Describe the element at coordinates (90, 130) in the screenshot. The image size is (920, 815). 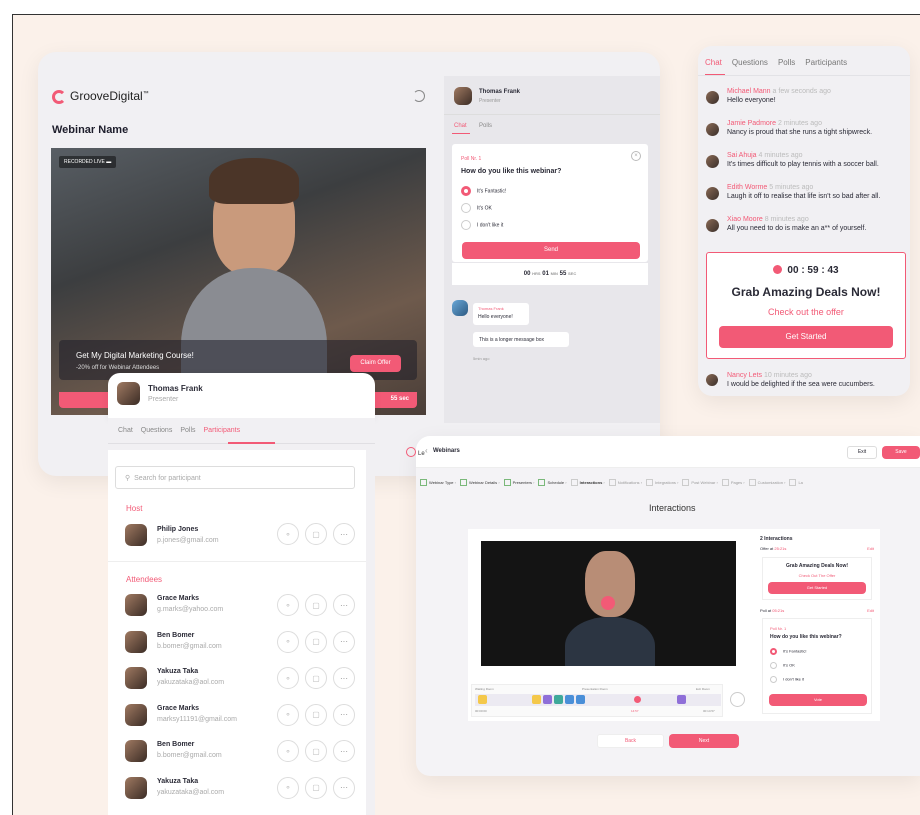
I see `webinar-title: Webinar Name` at that location.